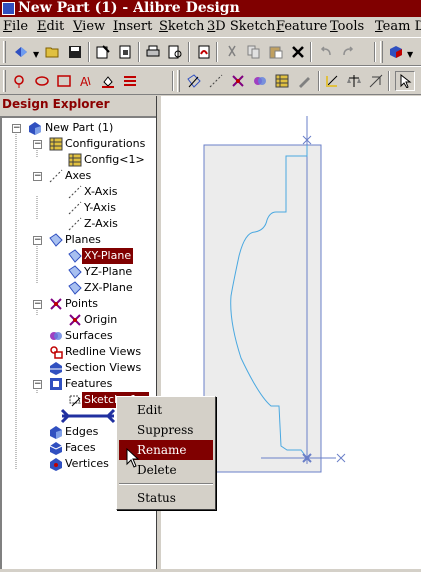 The image size is (421, 572). What do you see at coordinates (204, 52) in the screenshot?
I see `pdf-icon` at bounding box center [204, 52].